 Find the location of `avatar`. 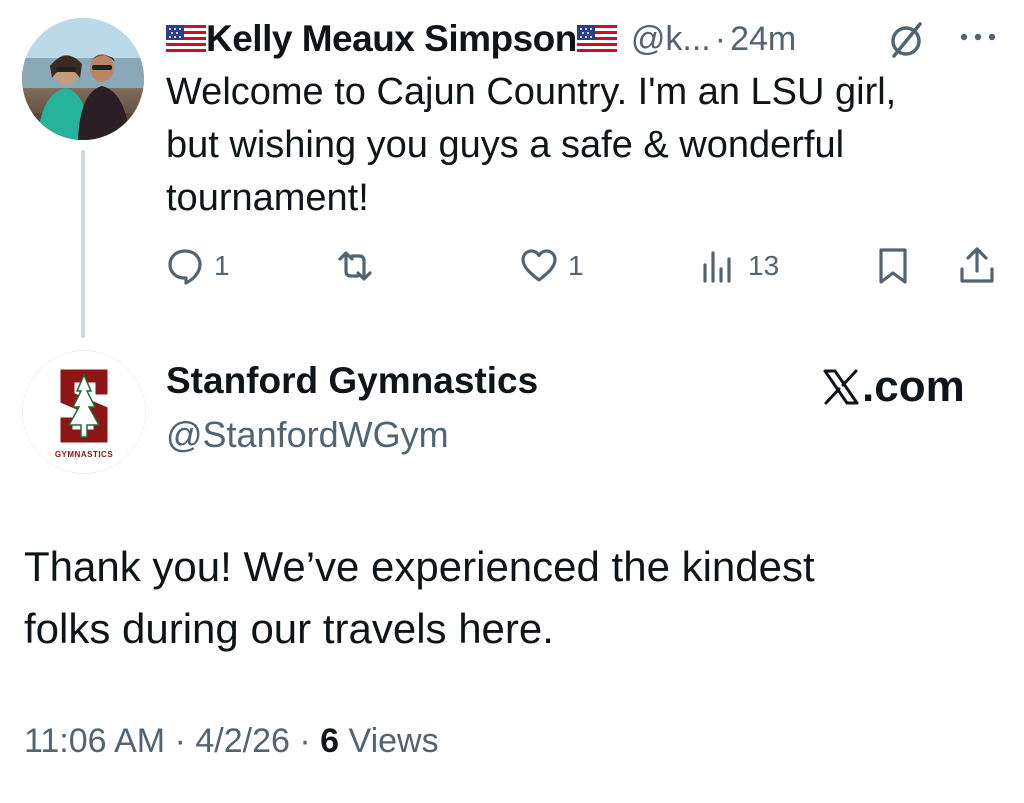

avatar is located at coordinates (83, 79).